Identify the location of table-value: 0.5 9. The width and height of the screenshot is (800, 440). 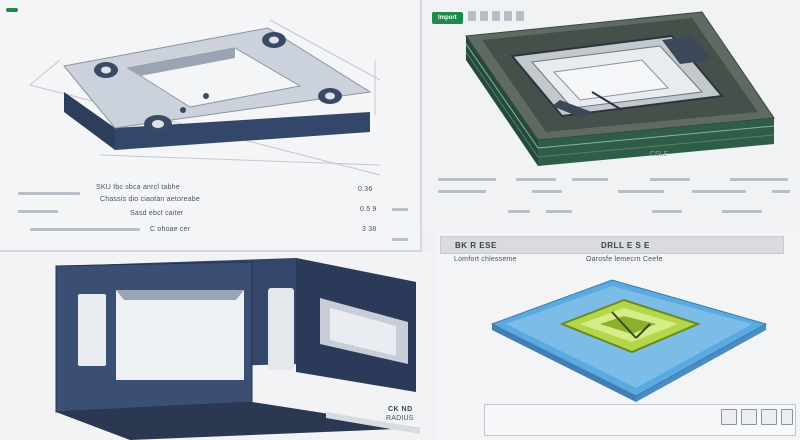
(368, 209).